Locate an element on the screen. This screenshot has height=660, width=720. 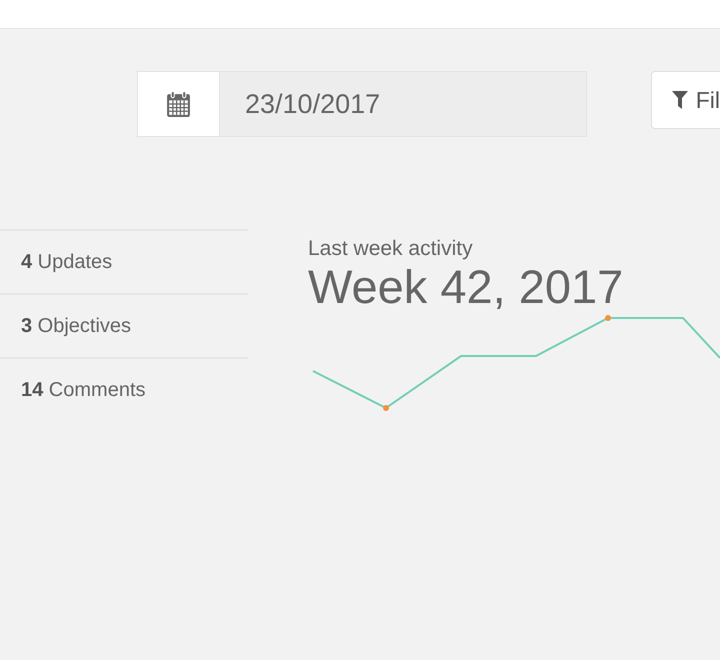
chart-subtitle: Last week activity is located at coordinates (390, 248).